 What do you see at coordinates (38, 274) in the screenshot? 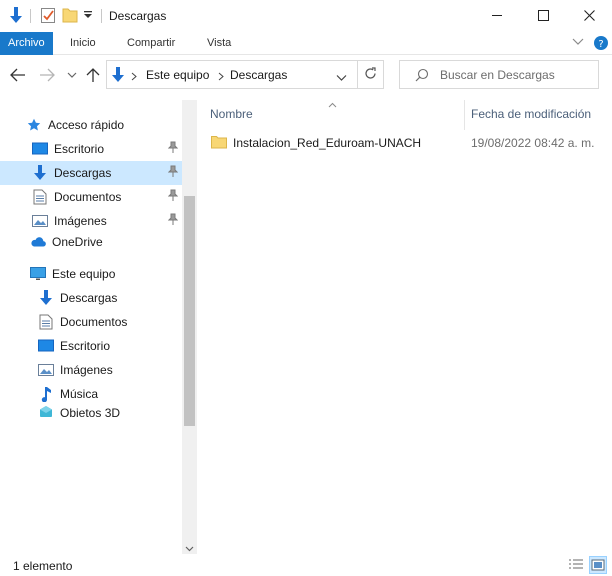
I see `computer-icon` at bounding box center [38, 274].